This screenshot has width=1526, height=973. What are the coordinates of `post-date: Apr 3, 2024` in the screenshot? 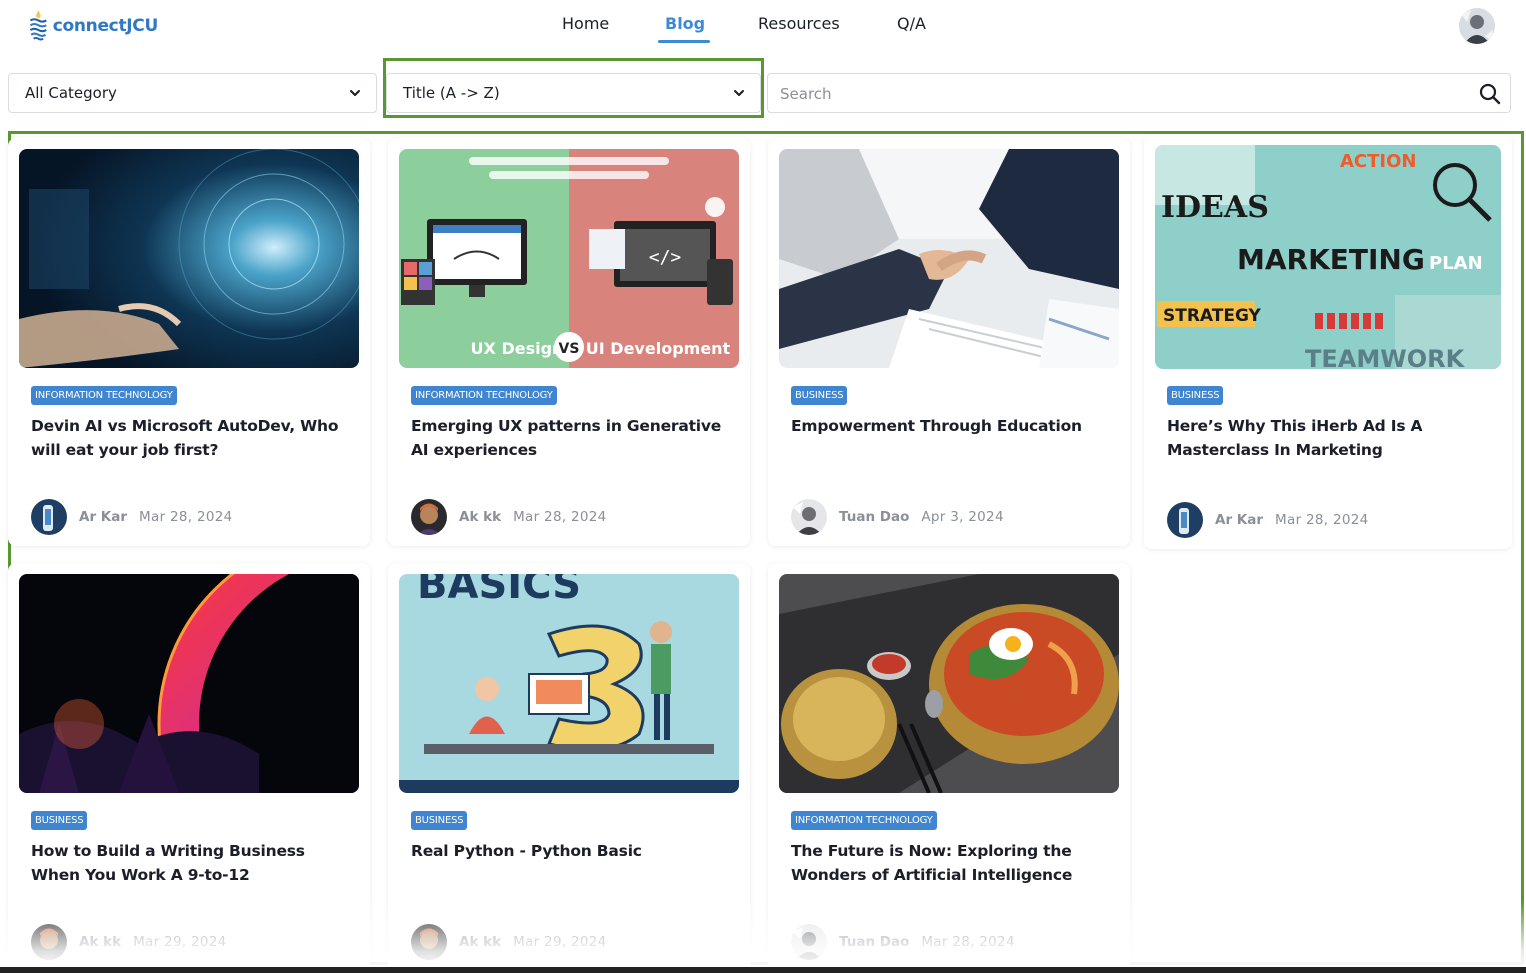 It's located at (962, 517).